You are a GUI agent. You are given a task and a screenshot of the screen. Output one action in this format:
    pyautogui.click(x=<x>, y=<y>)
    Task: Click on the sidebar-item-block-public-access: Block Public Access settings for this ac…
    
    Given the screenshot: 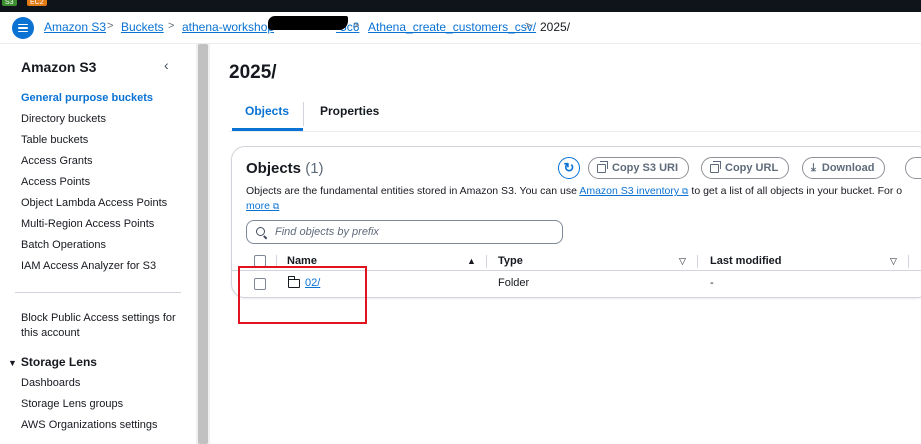 What is the action you would take?
    pyautogui.click(x=101, y=326)
    